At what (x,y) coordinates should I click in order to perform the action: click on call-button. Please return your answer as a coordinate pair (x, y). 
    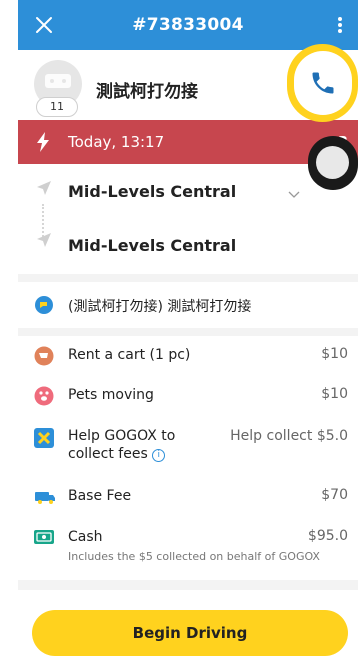
    Looking at the image, I should click on (323, 83).